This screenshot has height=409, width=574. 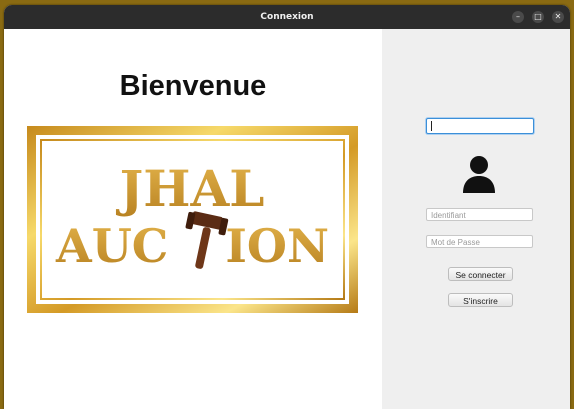 I want to click on minimize-button: –, so click(x=518, y=17).